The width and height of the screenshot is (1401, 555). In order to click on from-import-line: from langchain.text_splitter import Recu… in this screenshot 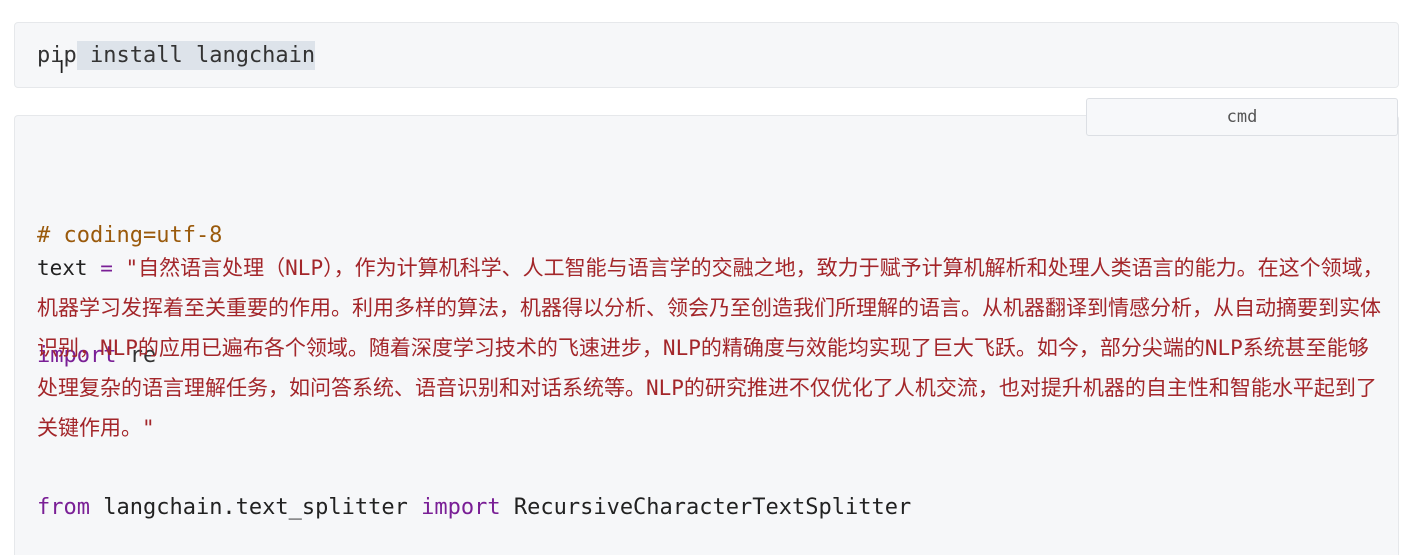, I will do `click(474, 508)`.